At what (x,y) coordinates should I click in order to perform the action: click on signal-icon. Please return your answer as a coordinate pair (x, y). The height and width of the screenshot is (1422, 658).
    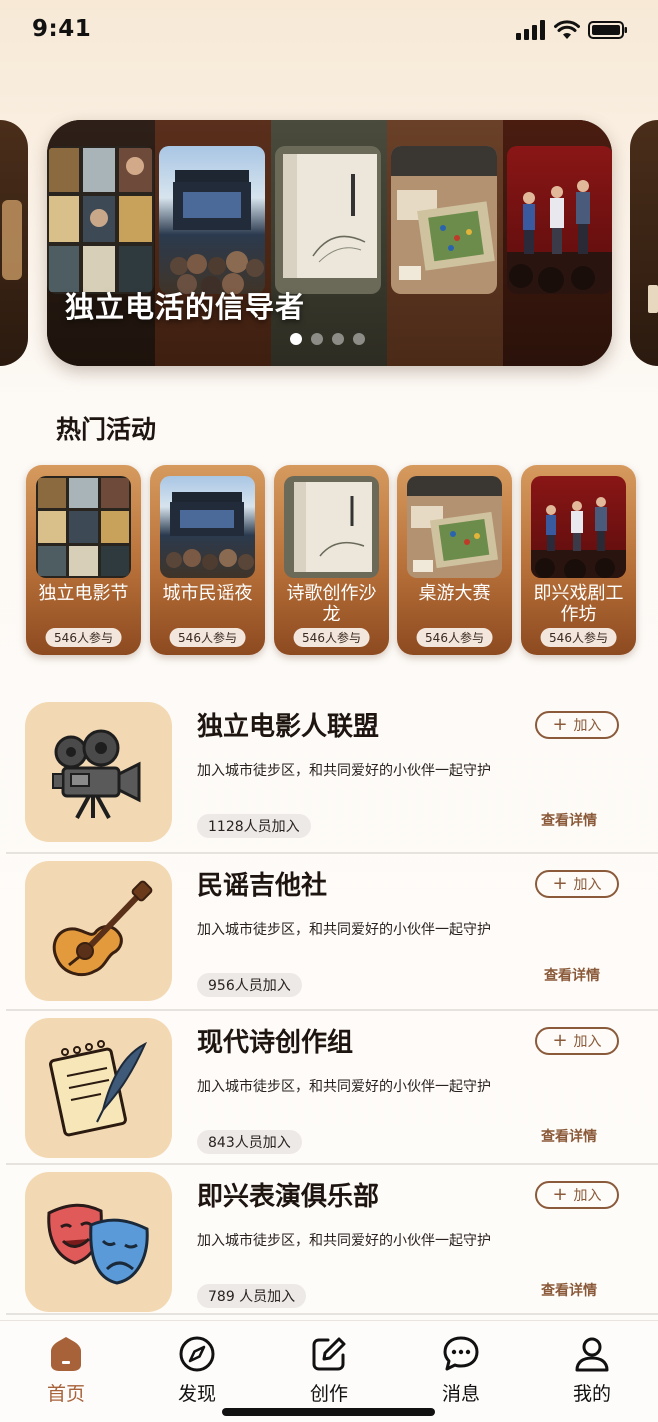
    Looking at the image, I should click on (530, 30).